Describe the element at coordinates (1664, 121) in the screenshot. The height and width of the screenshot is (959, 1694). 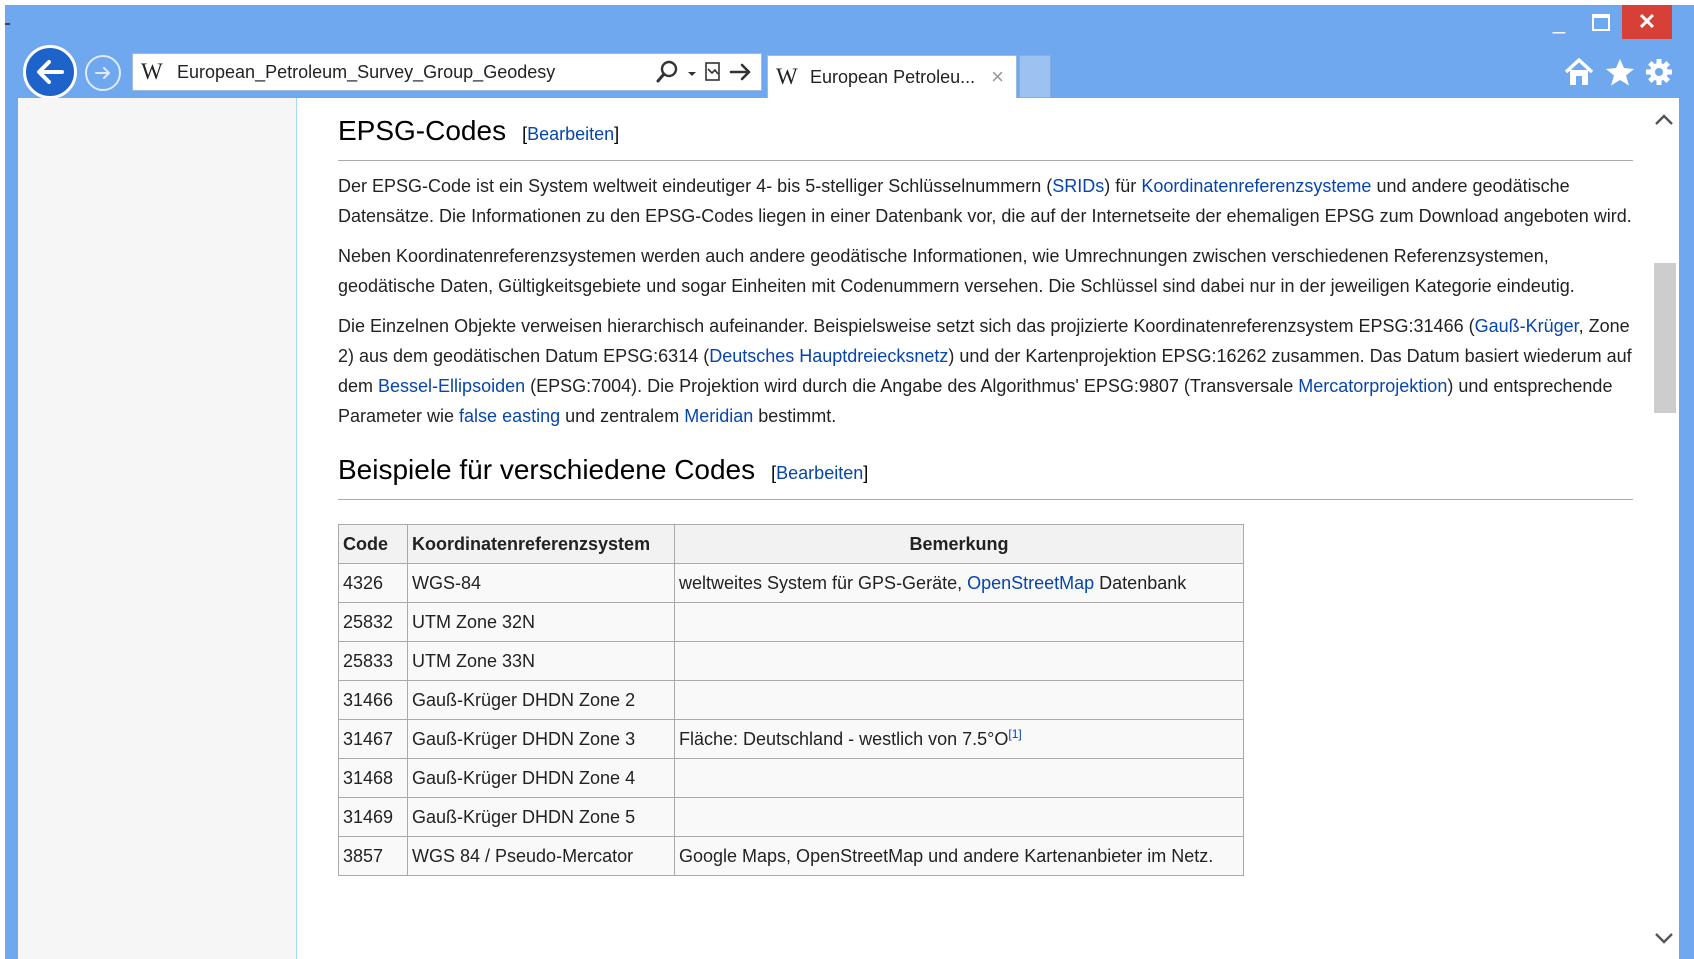
I see `scroll-up-icon` at that location.